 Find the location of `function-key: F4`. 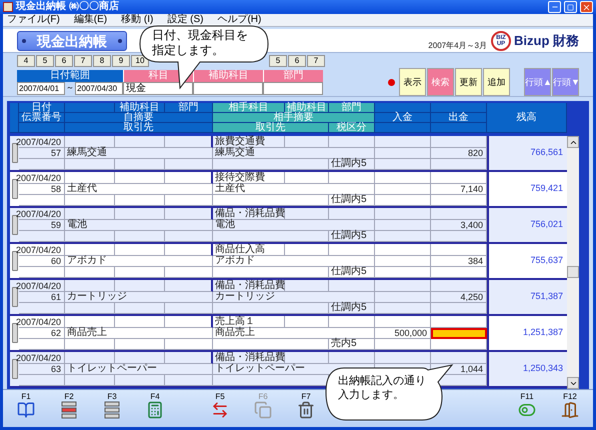

function-key: F4 is located at coordinates (155, 405).